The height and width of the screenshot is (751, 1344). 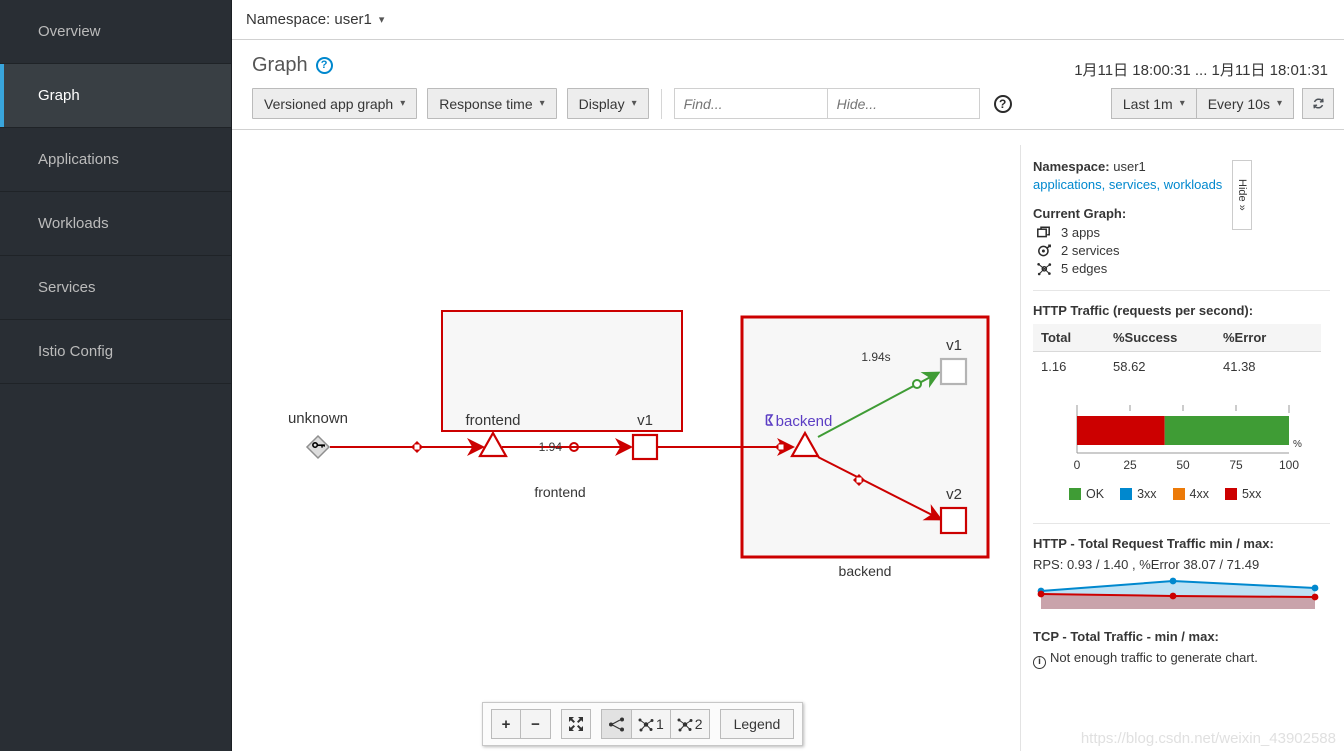 I want to click on td-total: 1.16, so click(x=1054, y=366).